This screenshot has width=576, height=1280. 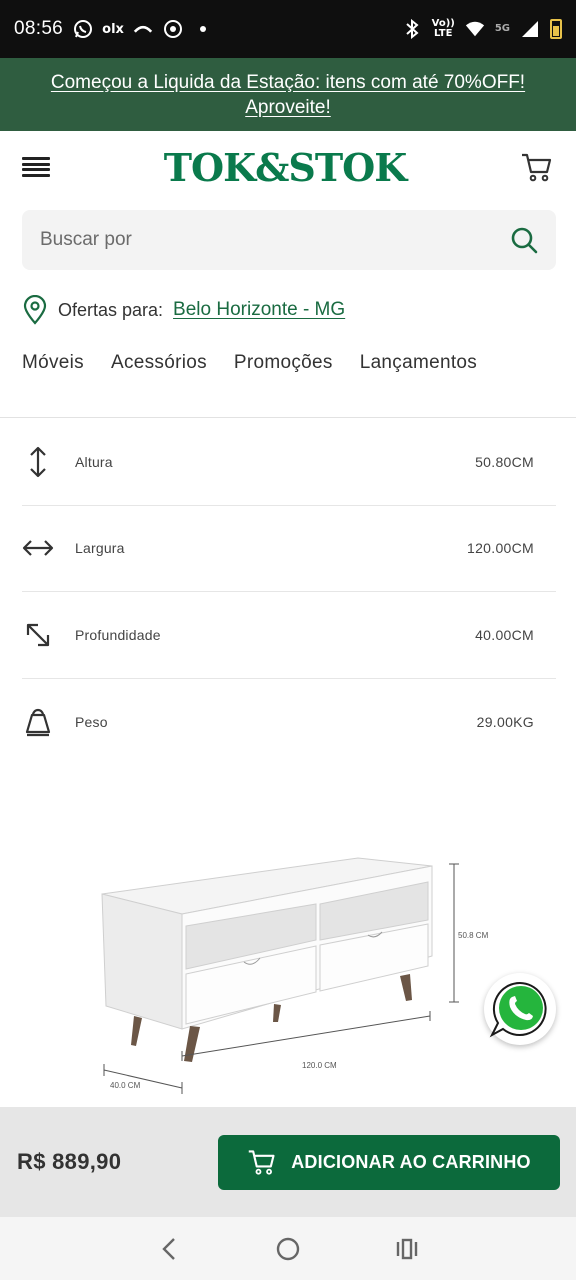 What do you see at coordinates (111, 309) in the screenshot?
I see `location-prefix: Ofertas para:` at bounding box center [111, 309].